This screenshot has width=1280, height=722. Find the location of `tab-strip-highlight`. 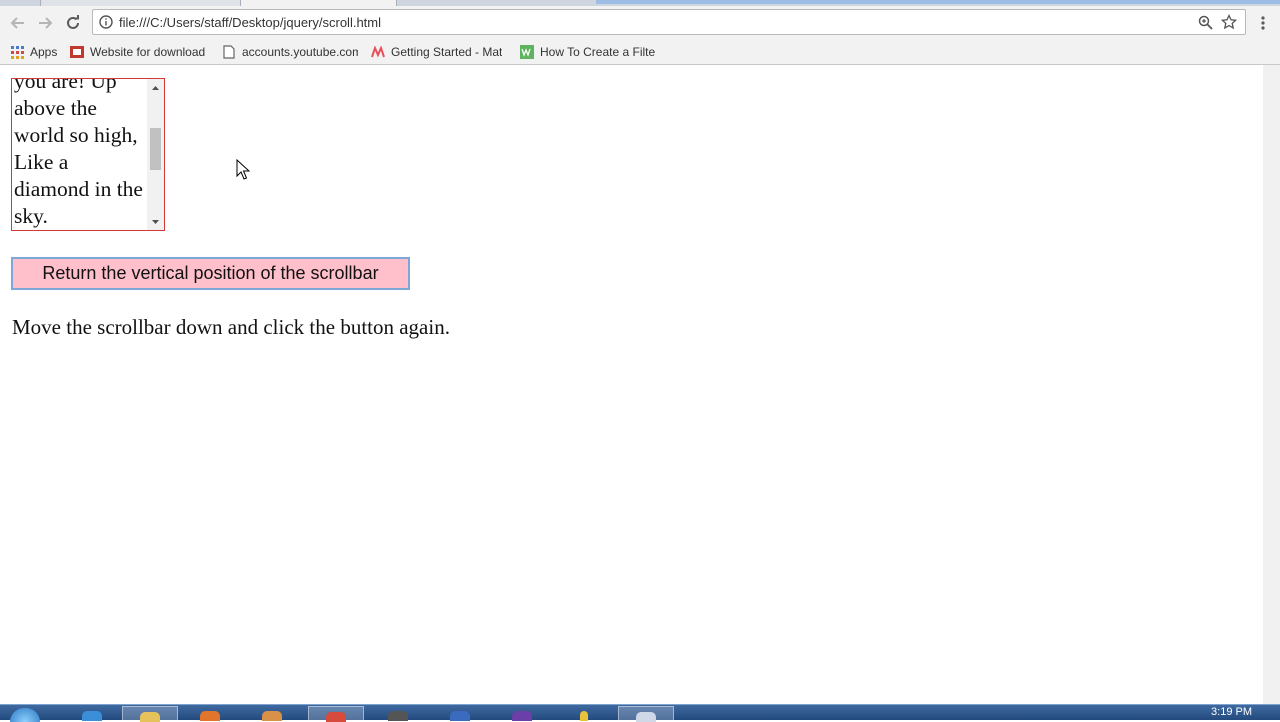

tab-strip-highlight is located at coordinates (938, 2).